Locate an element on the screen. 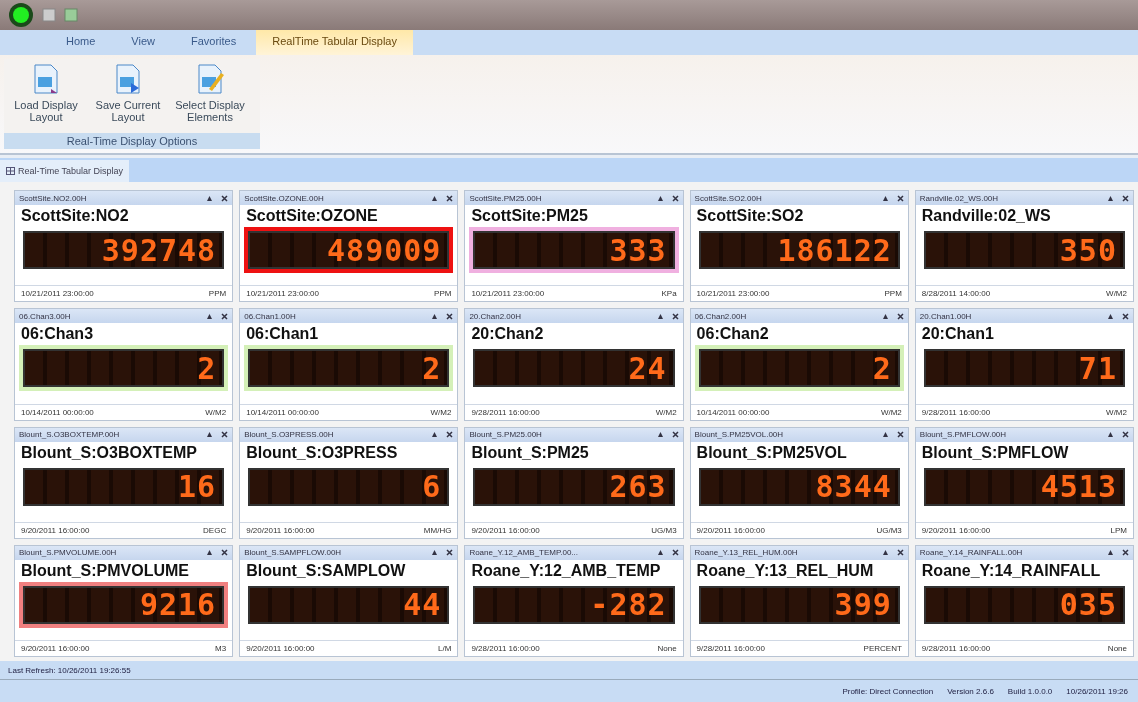 The image size is (1138, 702). tile-title: Randville:02_WS is located at coordinates (986, 216).